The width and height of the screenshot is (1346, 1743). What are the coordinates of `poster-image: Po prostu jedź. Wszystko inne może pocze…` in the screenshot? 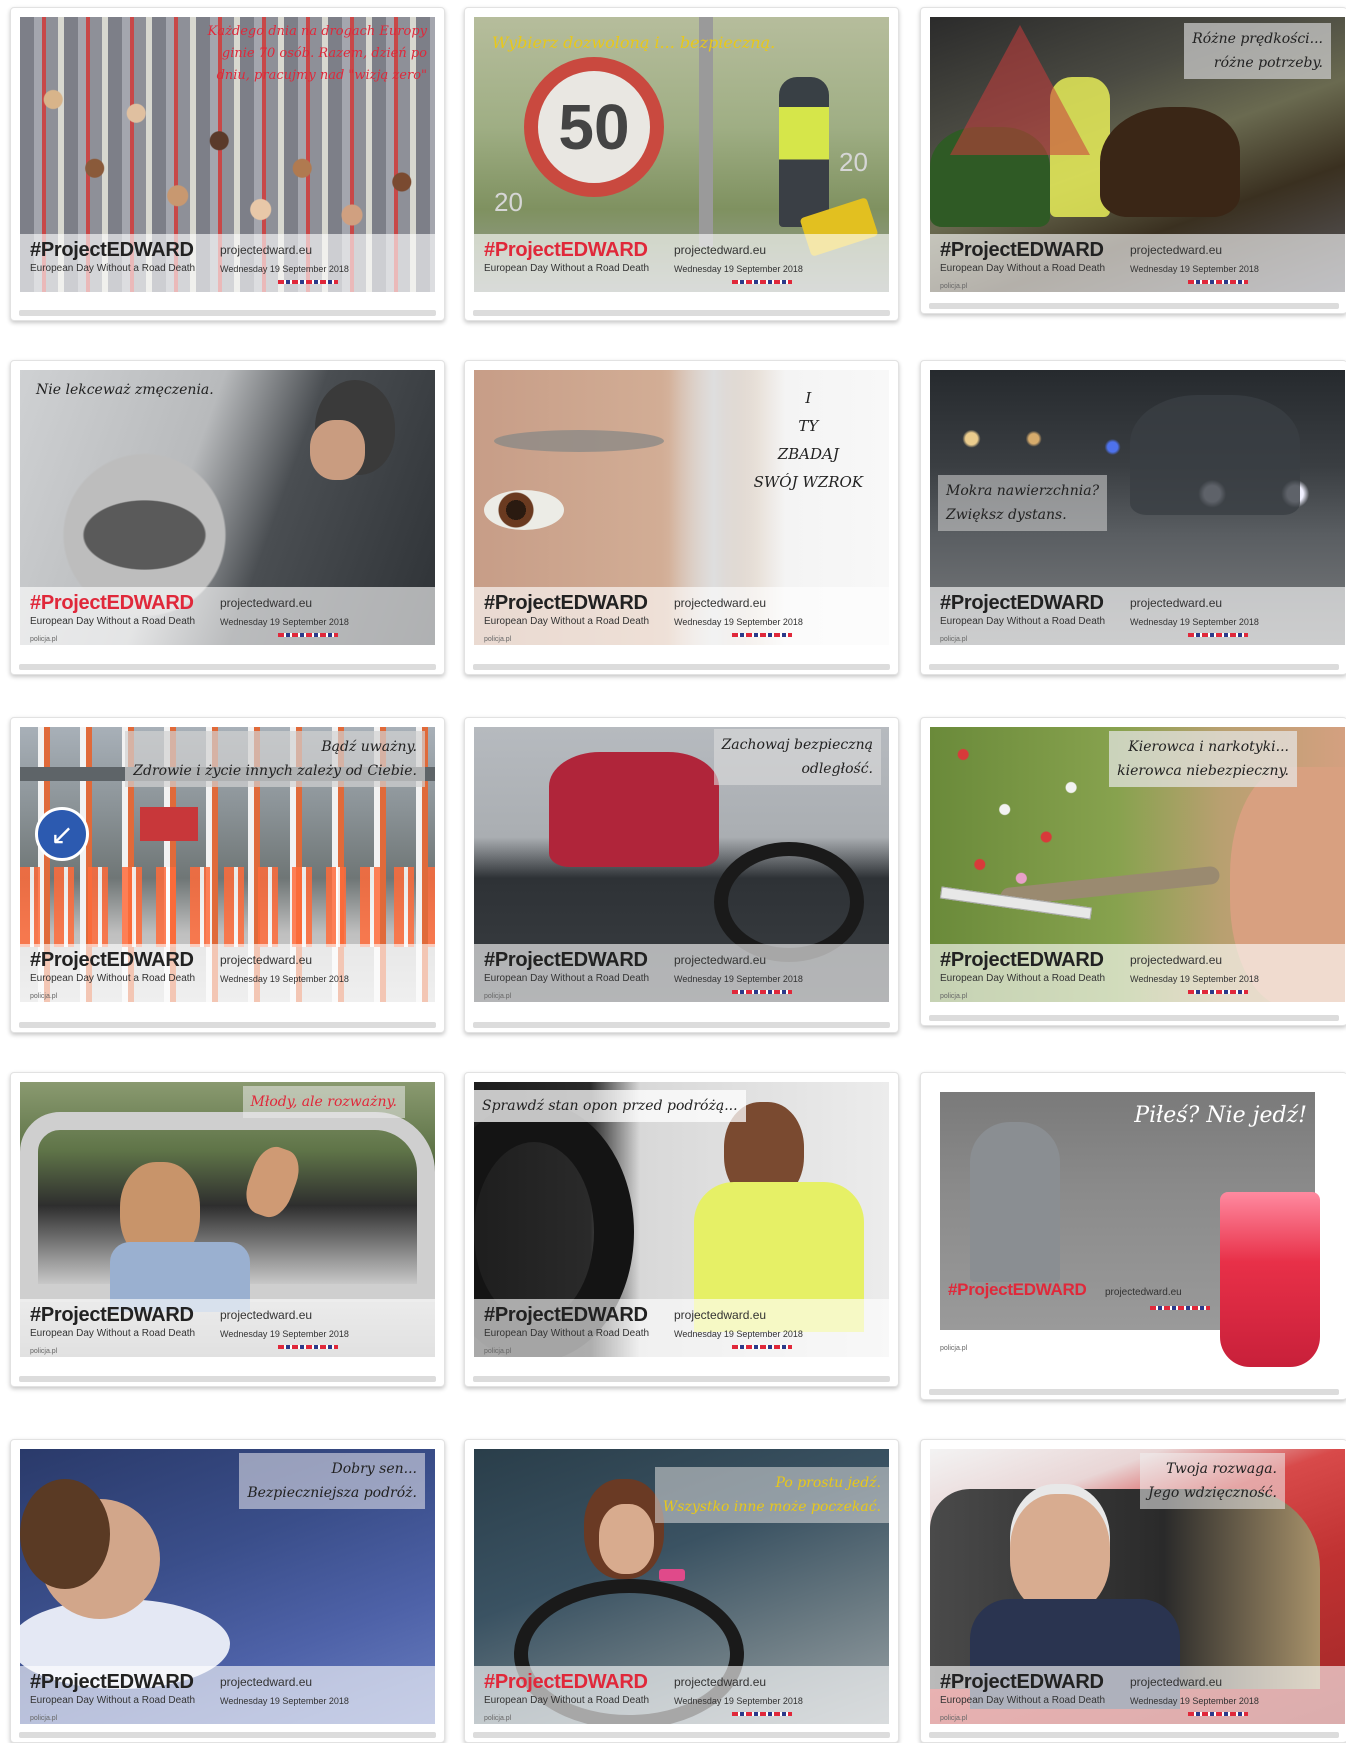 It's located at (681, 1586).